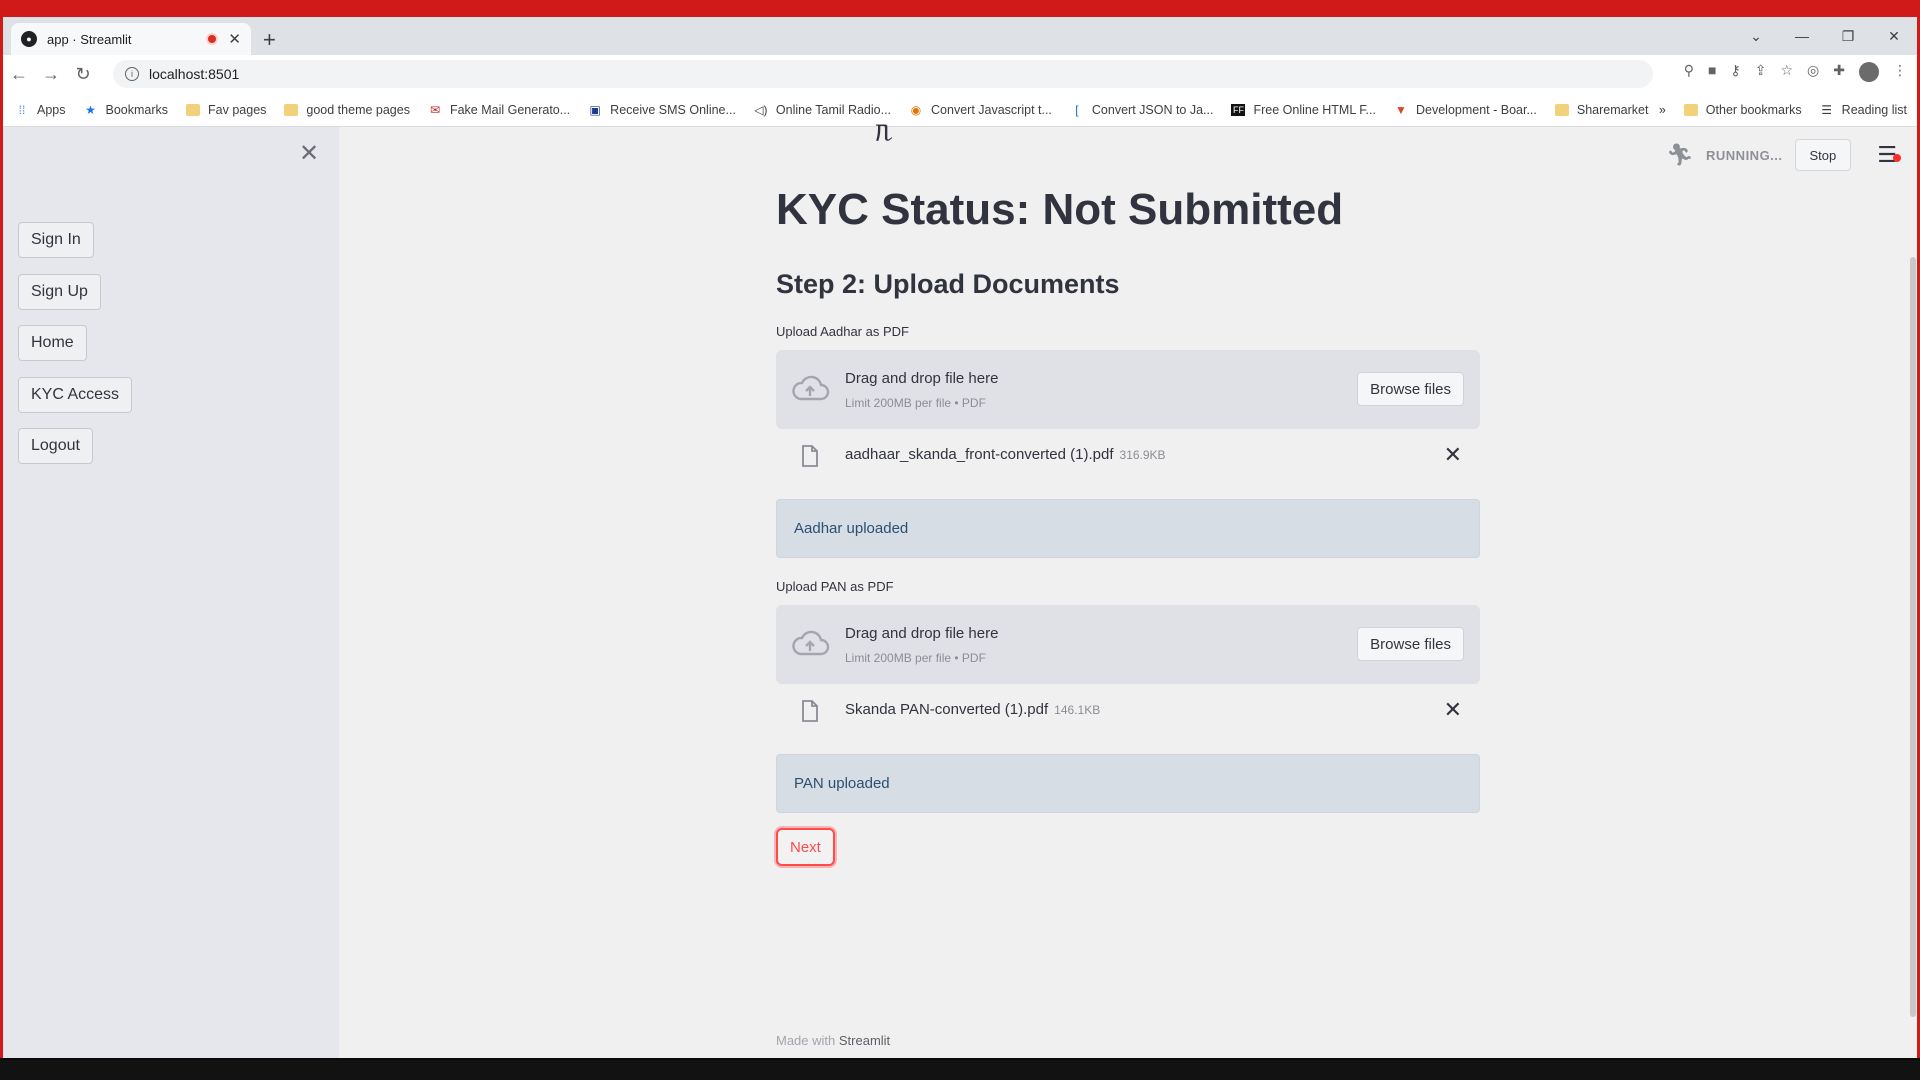  Describe the element at coordinates (1128, 528) in the screenshot. I see `aadhar-success-message: Aadhar uploaded` at that location.